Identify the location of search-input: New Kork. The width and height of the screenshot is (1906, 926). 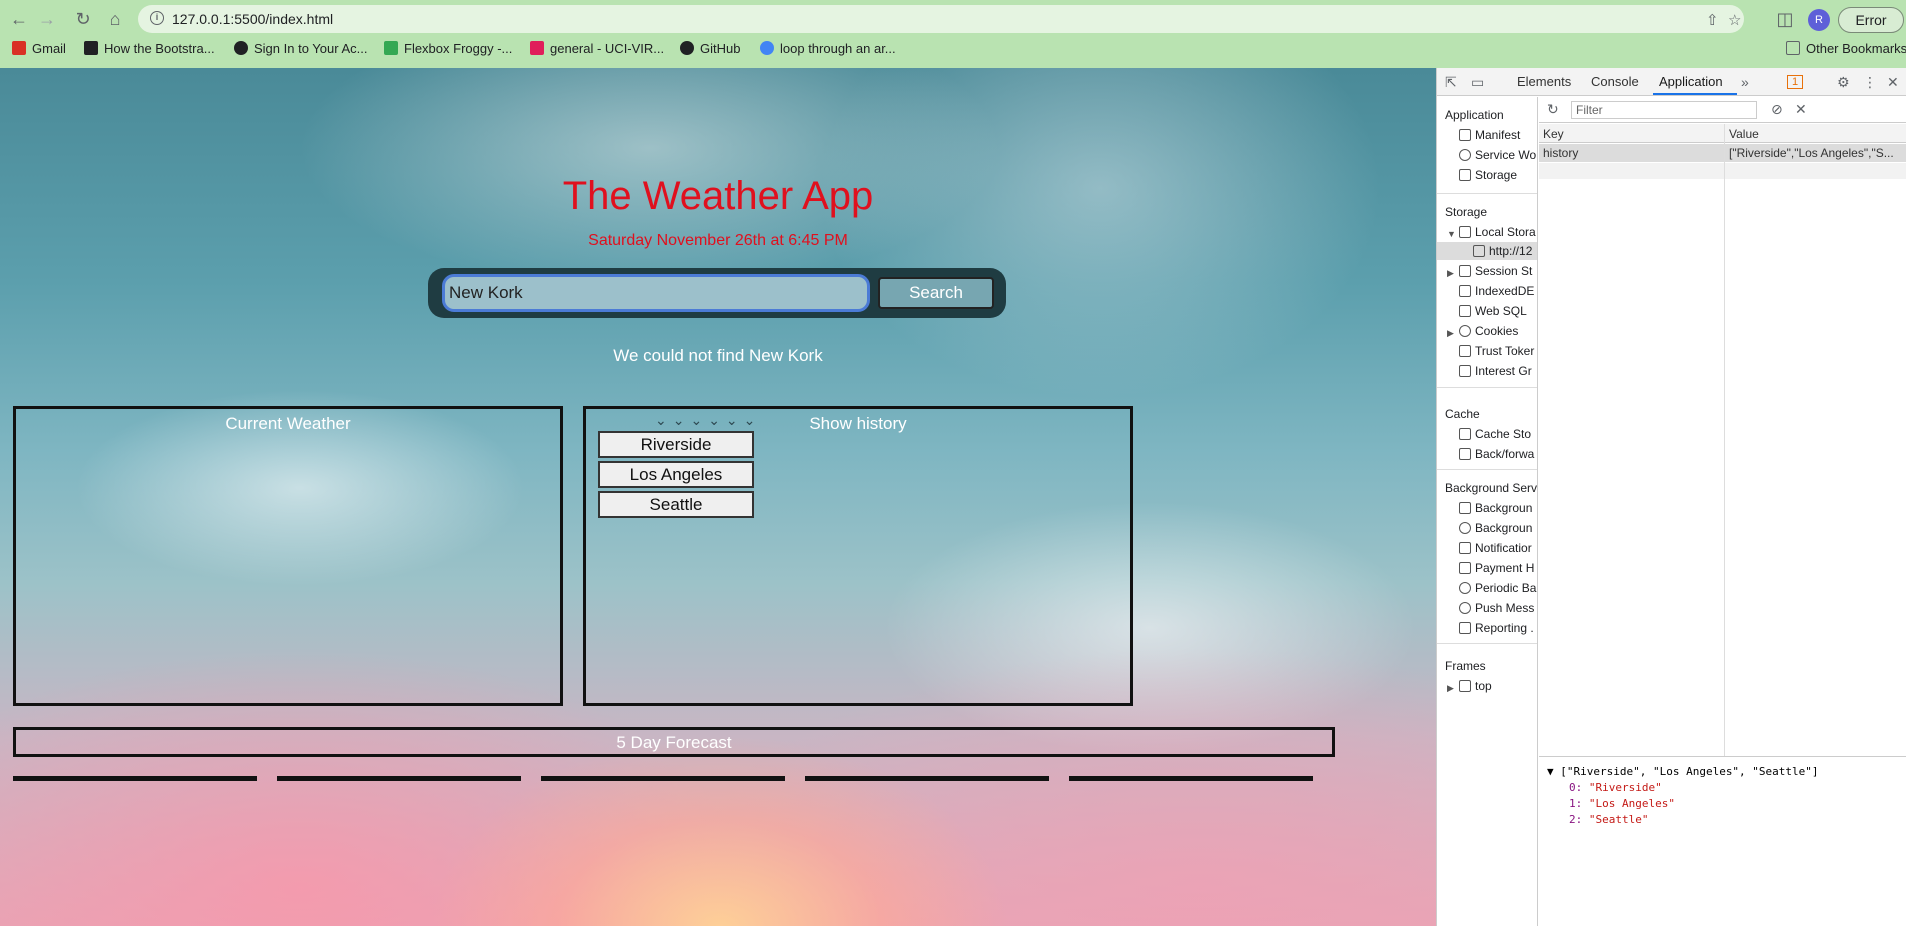
(656, 293).